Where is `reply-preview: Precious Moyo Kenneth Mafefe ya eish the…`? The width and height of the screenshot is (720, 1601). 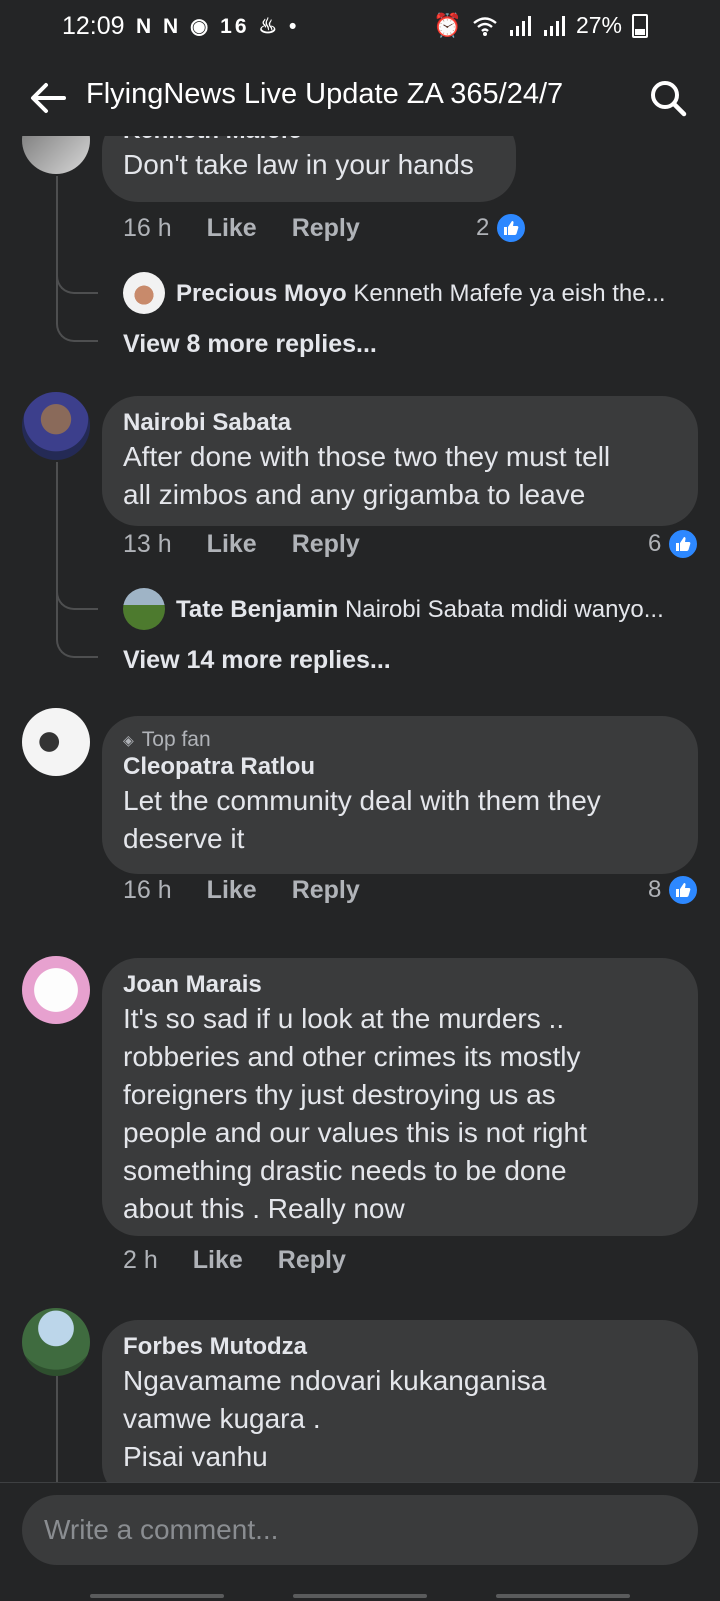 reply-preview: Precious Moyo Kenneth Mafefe ya eish the… is located at coordinates (436, 294).